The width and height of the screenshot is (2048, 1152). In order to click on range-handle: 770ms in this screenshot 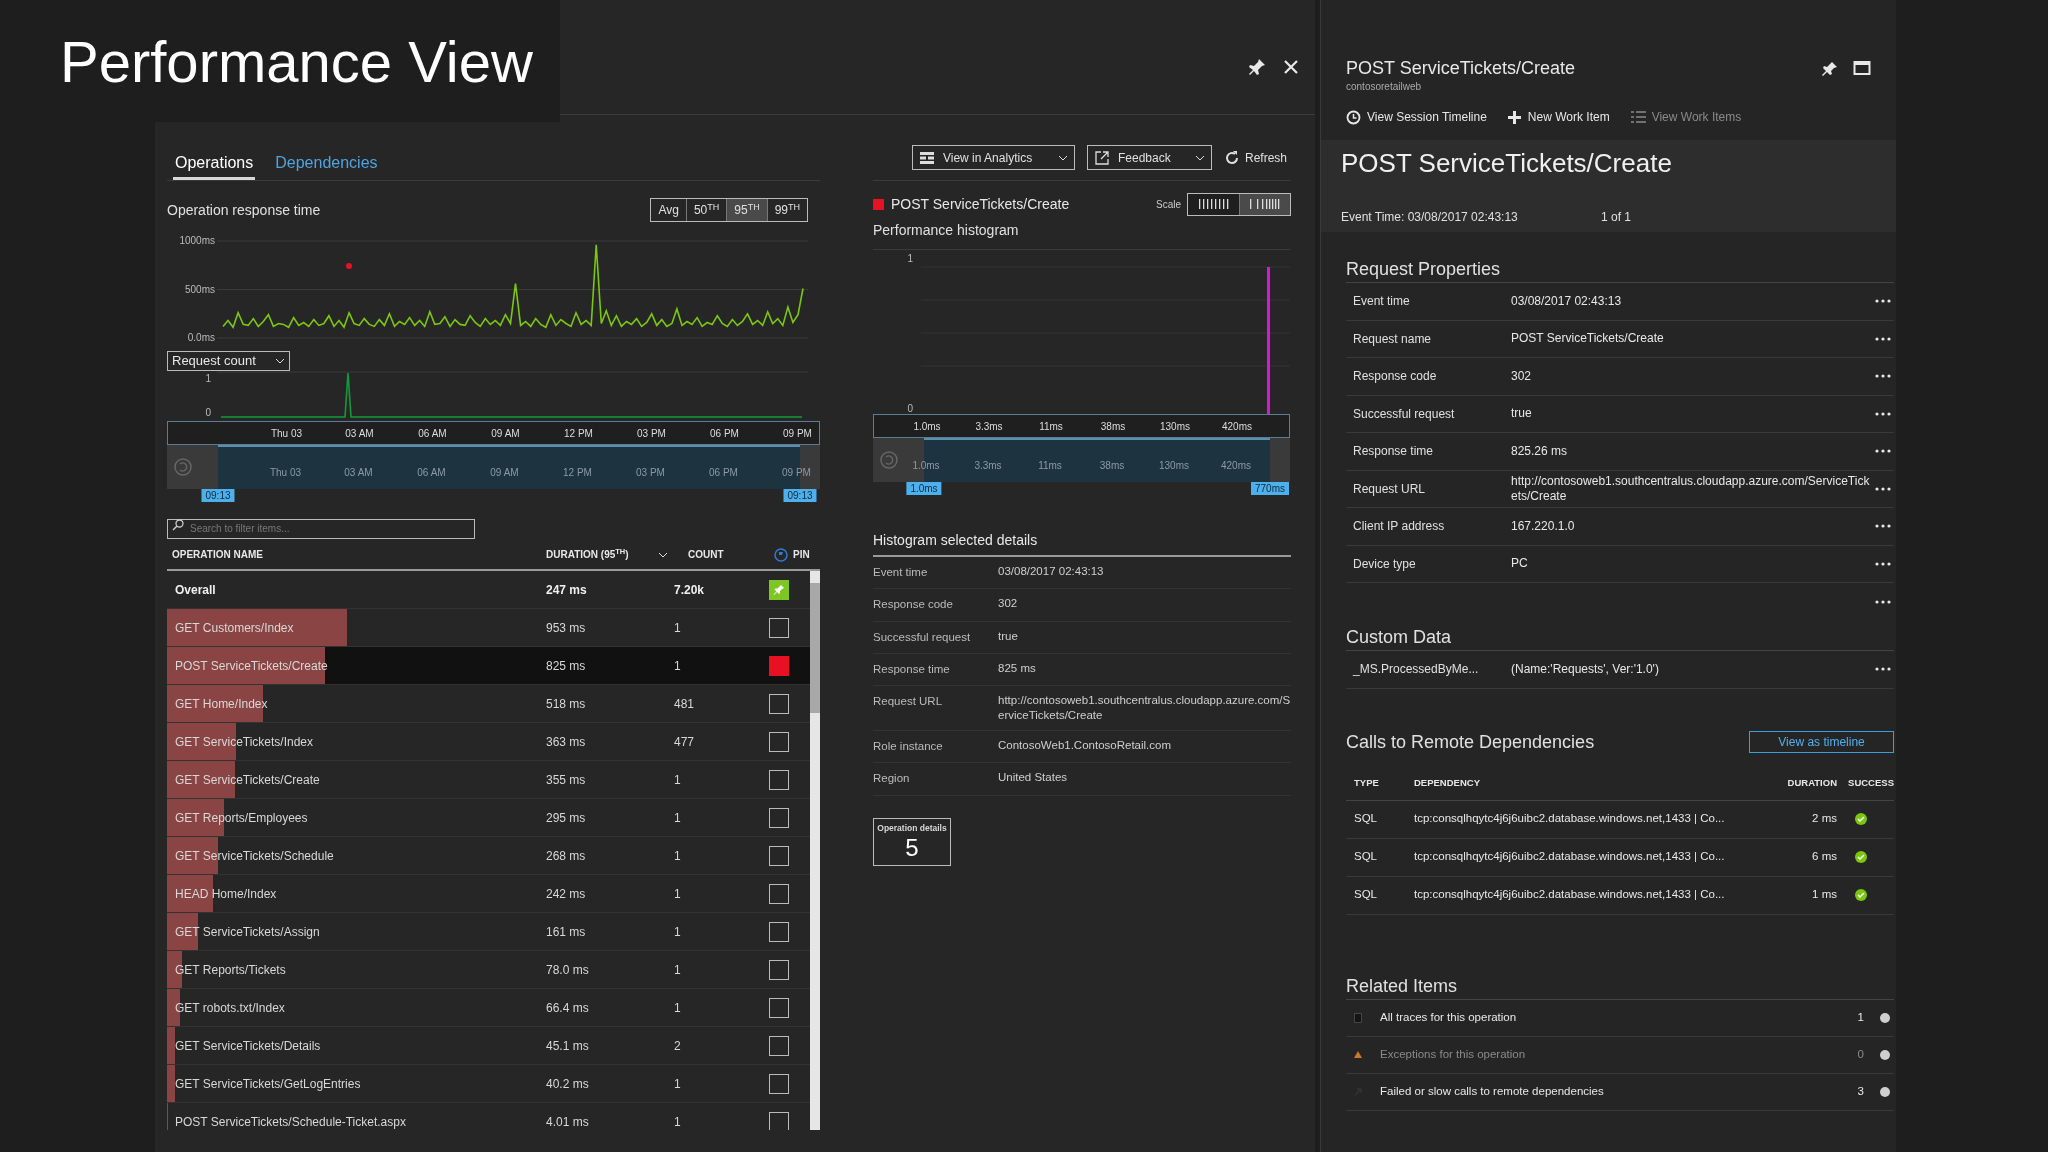, I will do `click(1270, 488)`.